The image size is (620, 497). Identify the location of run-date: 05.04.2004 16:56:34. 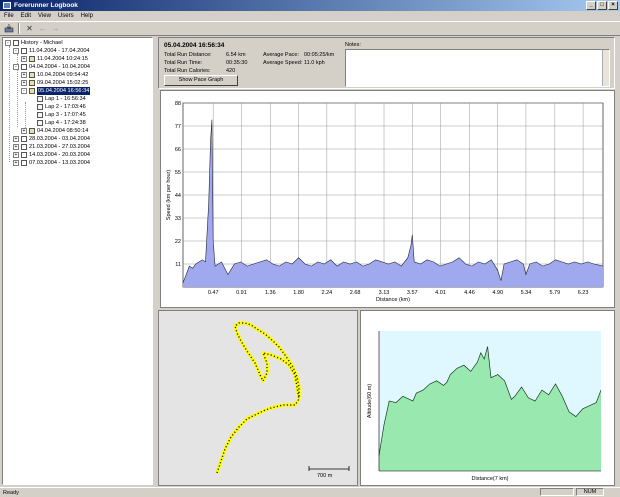
(194, 45).